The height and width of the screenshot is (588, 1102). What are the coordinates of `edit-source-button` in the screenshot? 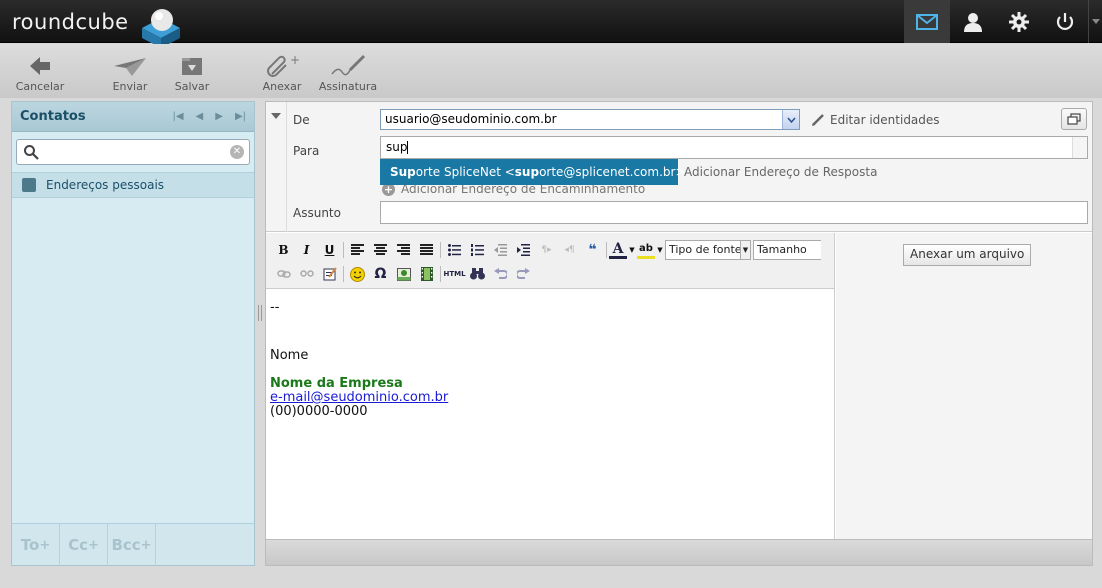 It's located at (329, 274).